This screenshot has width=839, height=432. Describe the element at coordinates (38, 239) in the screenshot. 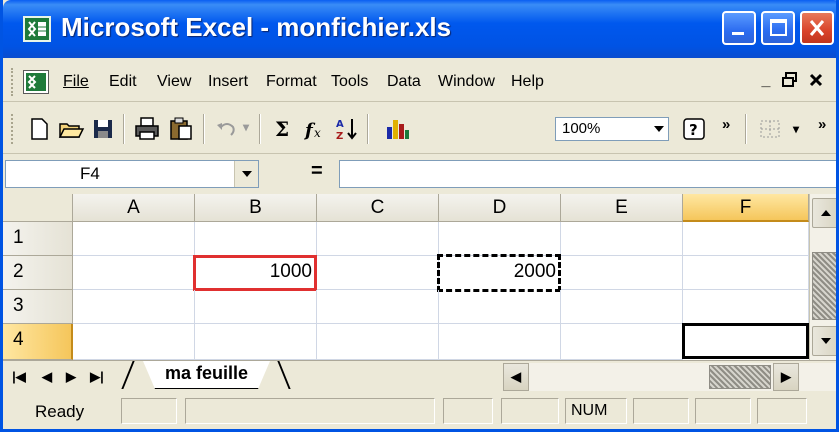

I see `row-header-1: 1` at that location.